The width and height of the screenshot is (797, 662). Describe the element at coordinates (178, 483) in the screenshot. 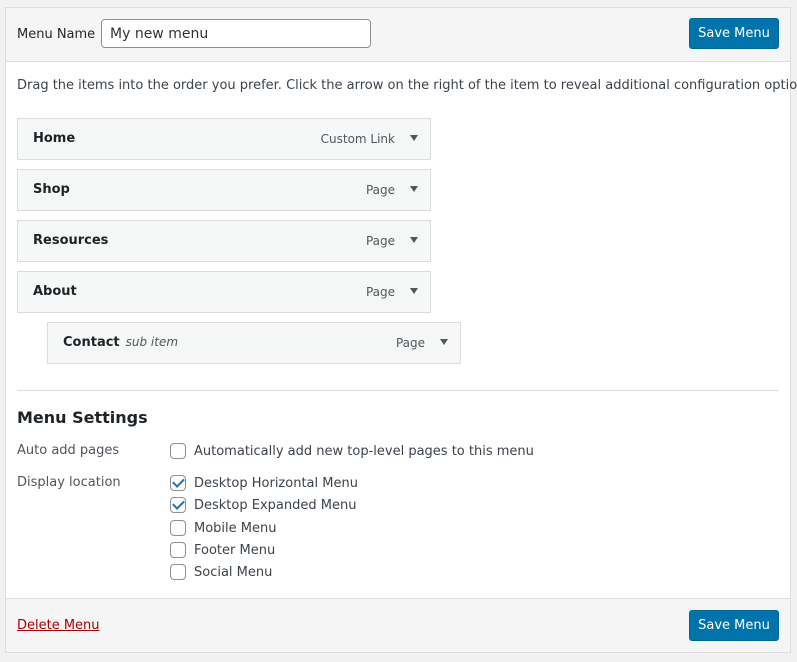

I see `desktop-horizontal-checkbox` at that location.